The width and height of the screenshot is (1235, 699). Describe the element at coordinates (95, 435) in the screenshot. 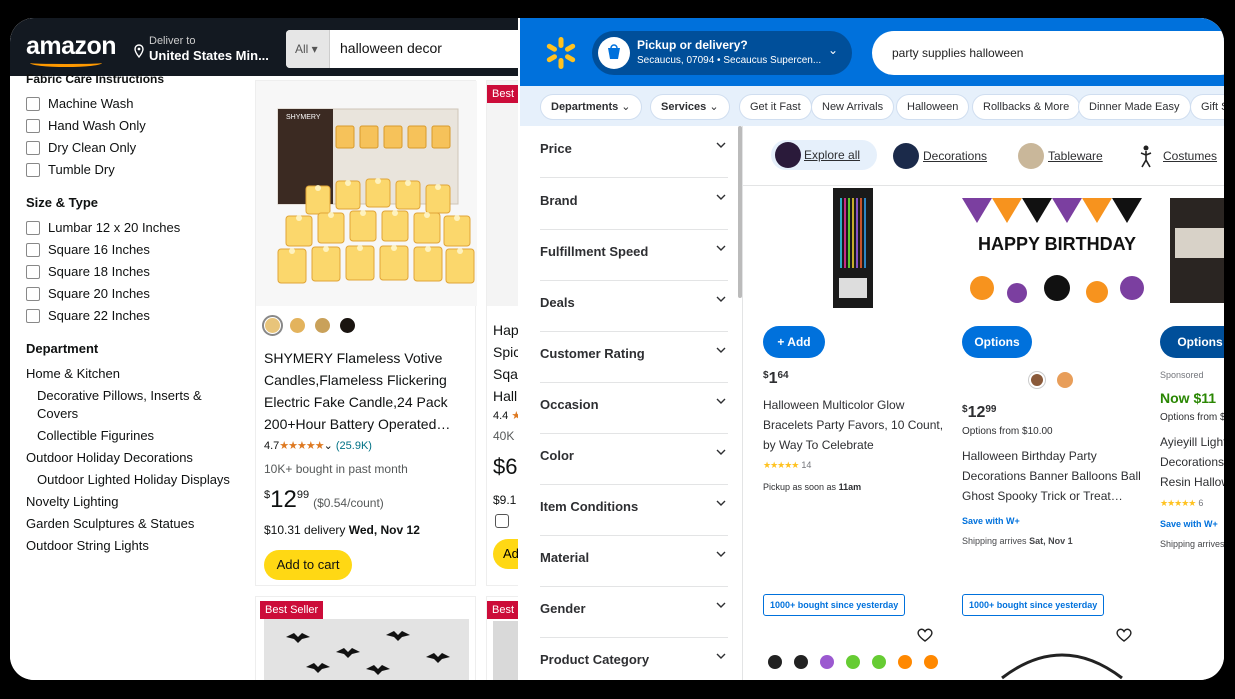

I see `dept-collectible-figurines: Collectible Figurines` at that location.